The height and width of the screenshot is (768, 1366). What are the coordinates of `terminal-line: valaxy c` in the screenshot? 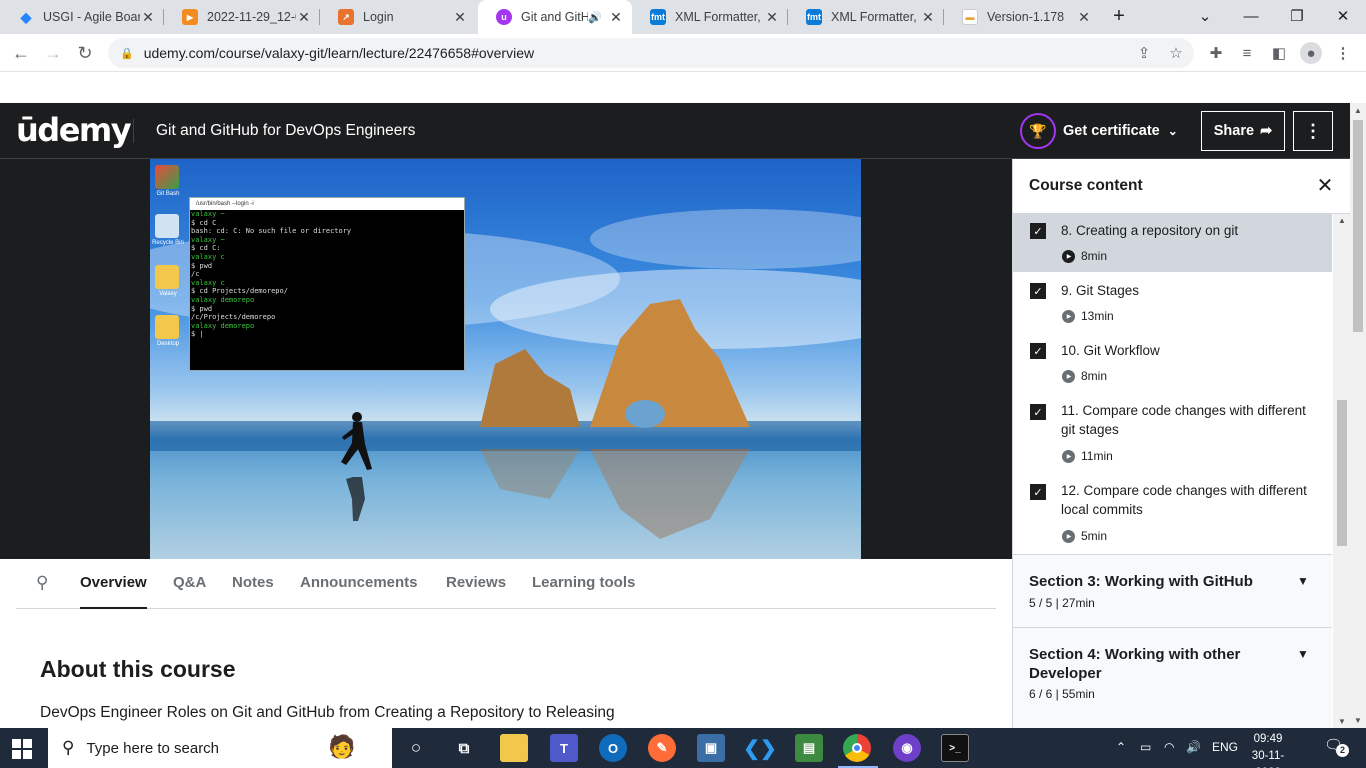 It's located at (208, 256).